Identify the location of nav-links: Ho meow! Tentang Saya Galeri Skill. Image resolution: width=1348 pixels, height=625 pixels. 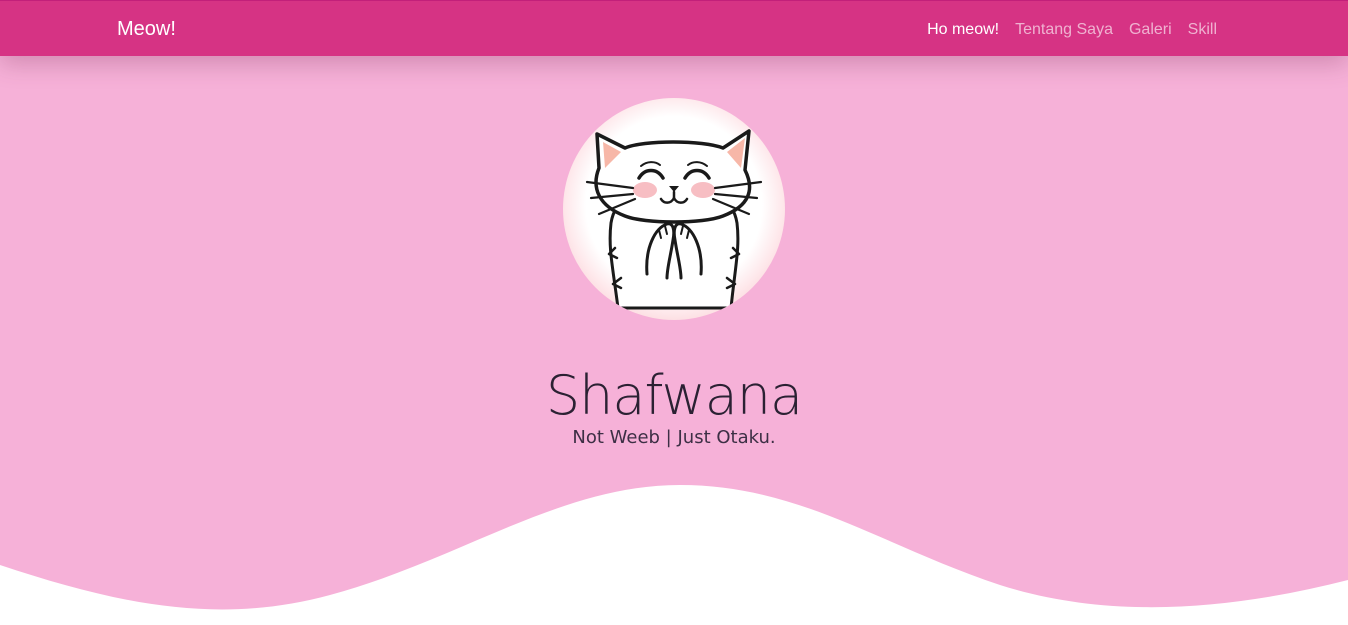
(1072, 30).